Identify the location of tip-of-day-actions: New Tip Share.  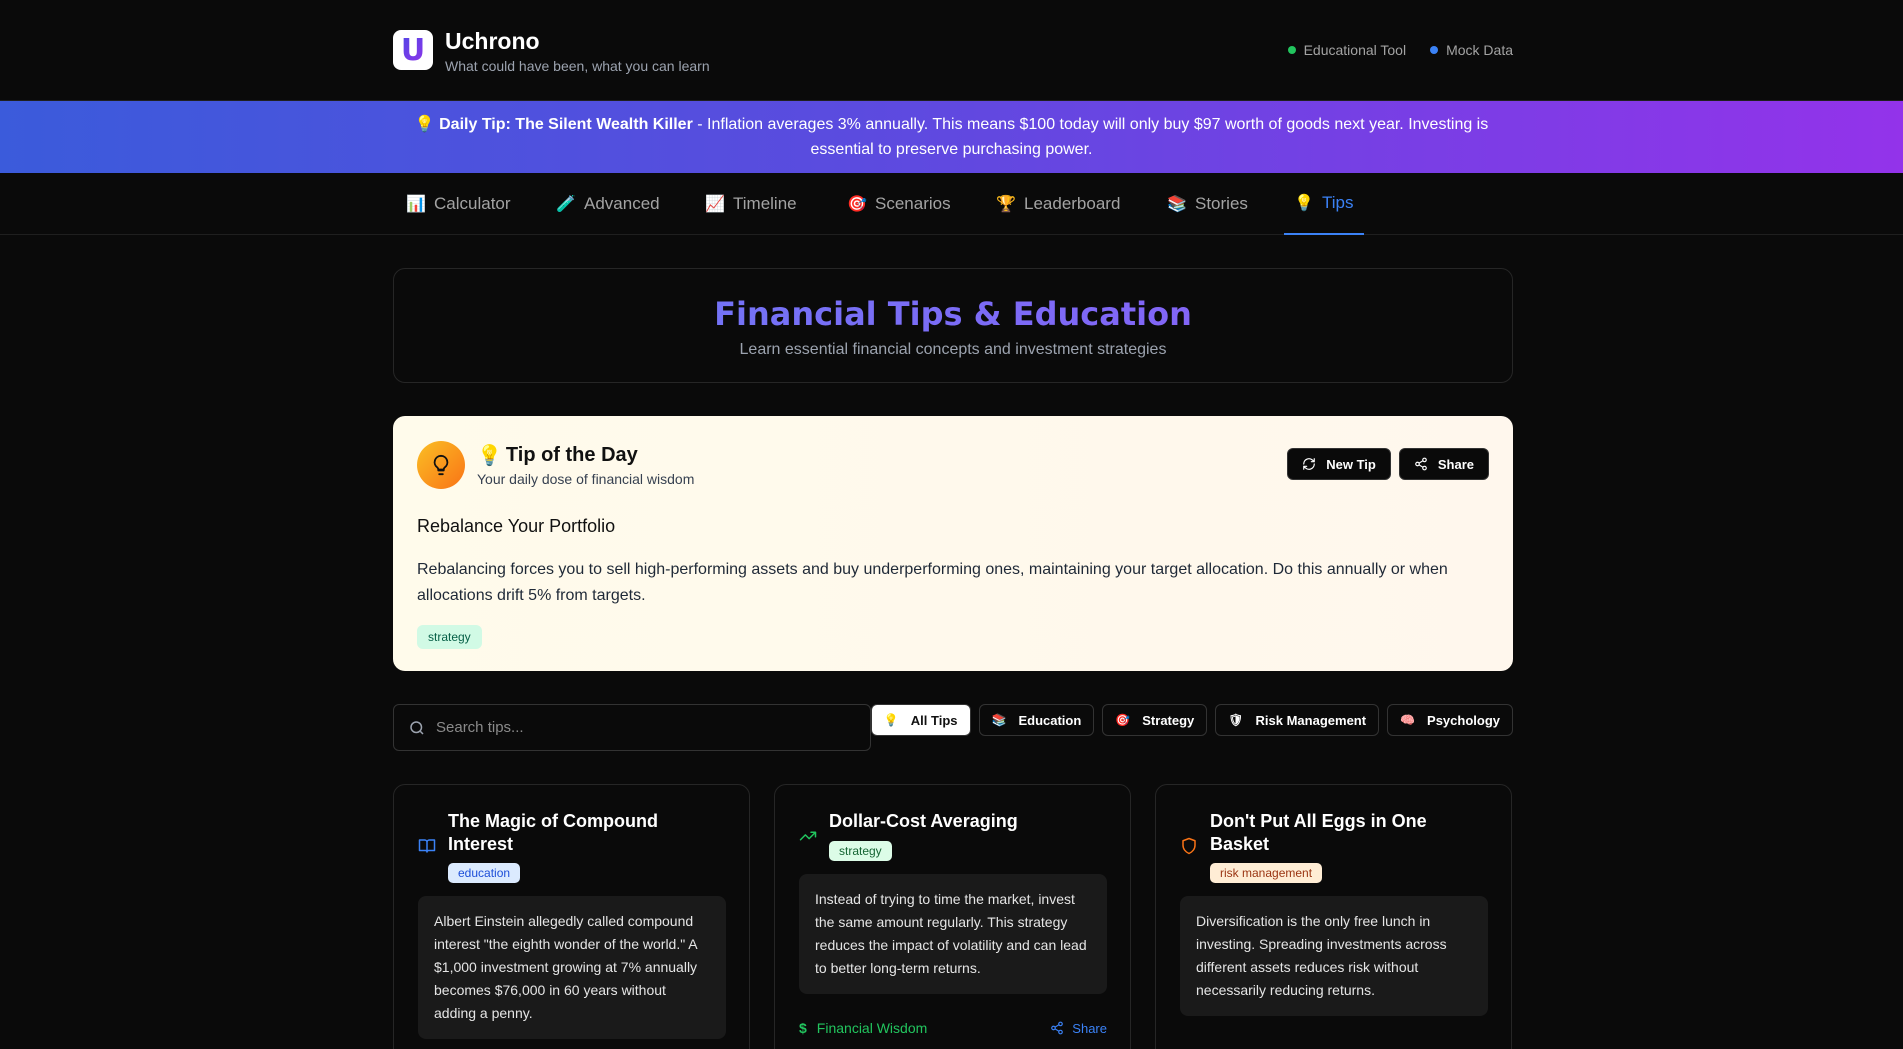
(1388, 464).